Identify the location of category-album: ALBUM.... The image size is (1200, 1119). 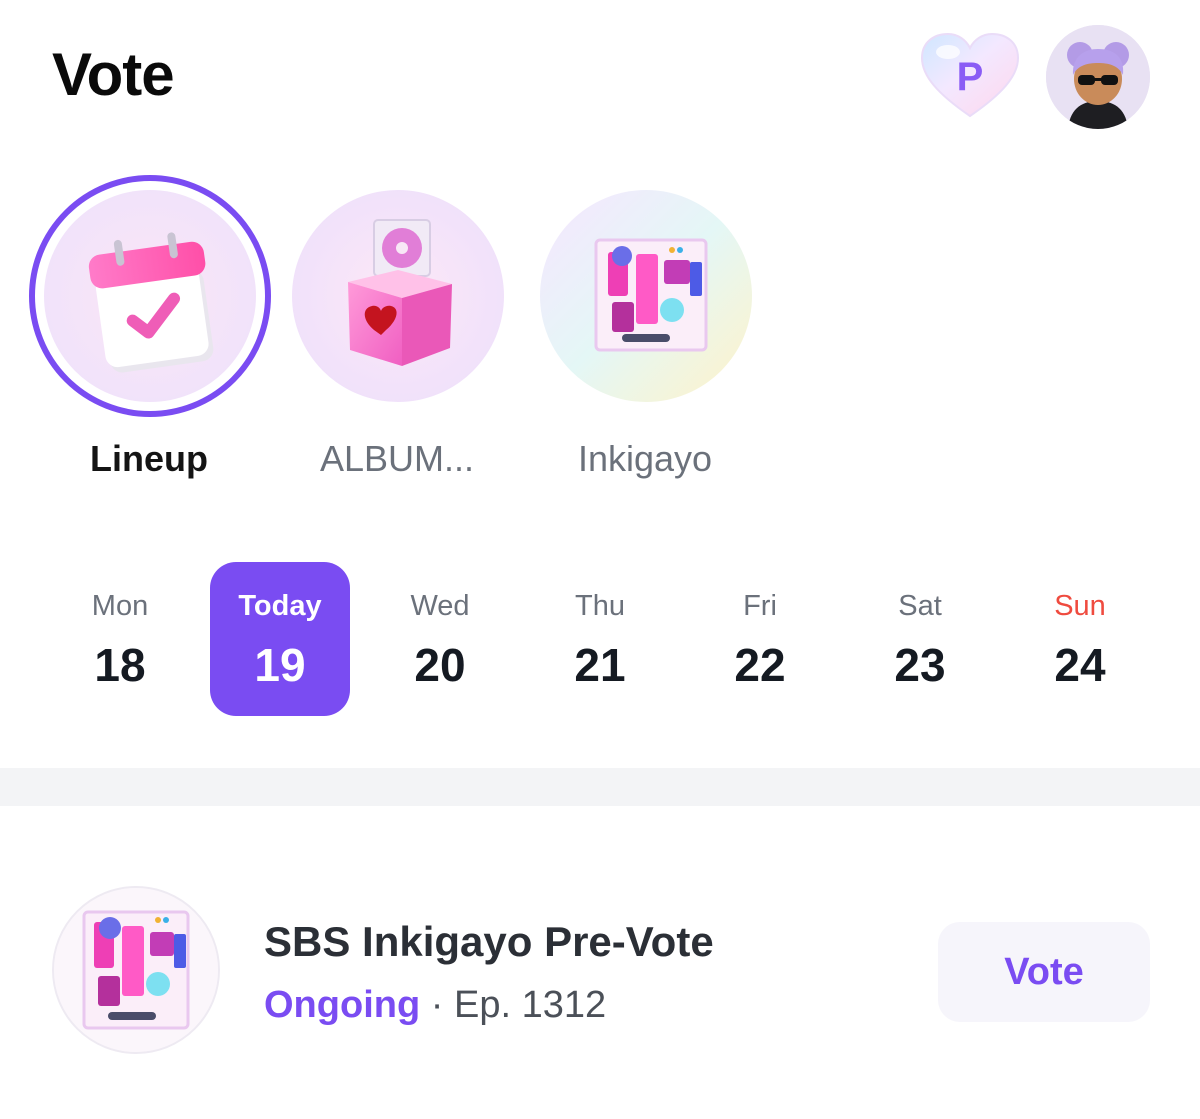
(397, 330).